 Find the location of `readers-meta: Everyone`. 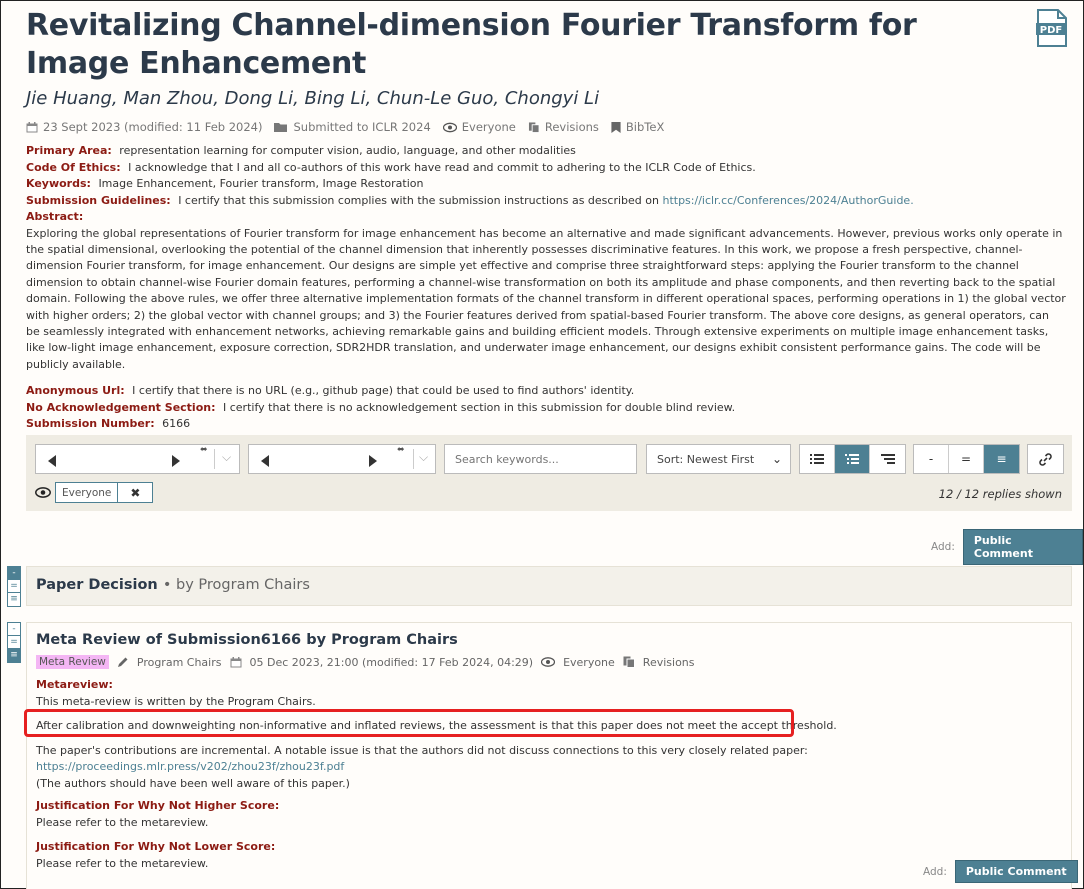

readers-meta: Everyone is located at coordinates (479, 127).